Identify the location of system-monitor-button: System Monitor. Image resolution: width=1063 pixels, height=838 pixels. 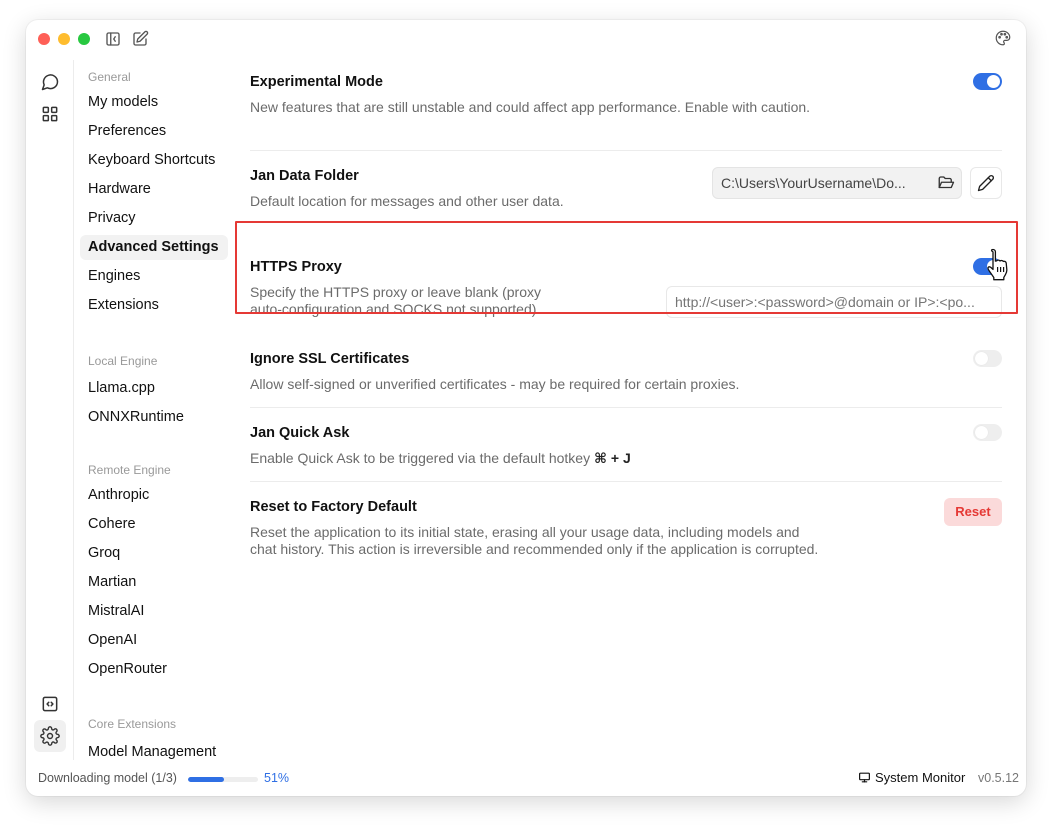
(911, 777).